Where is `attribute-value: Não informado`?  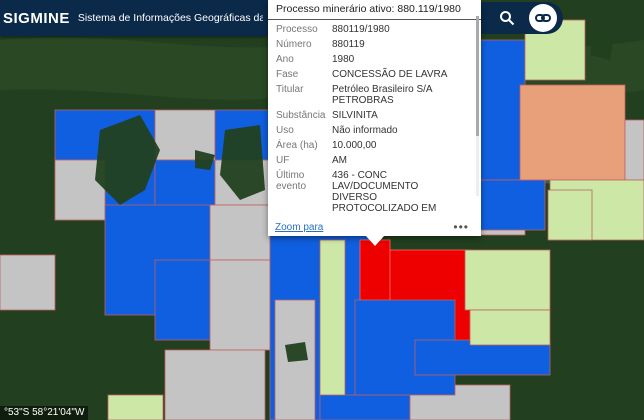 attribute-value: Não informado is located at coordinates (365, 130).